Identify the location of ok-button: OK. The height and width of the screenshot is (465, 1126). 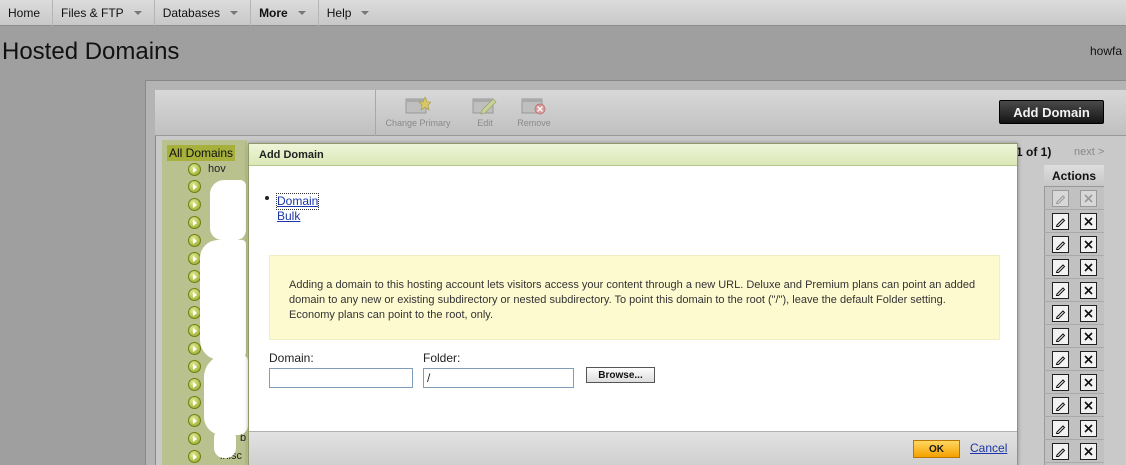
(936, 449).